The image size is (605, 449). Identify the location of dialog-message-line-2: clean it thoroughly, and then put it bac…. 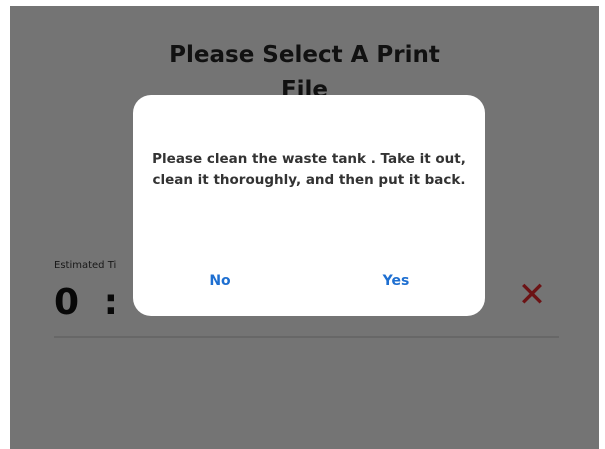
(309, 180).